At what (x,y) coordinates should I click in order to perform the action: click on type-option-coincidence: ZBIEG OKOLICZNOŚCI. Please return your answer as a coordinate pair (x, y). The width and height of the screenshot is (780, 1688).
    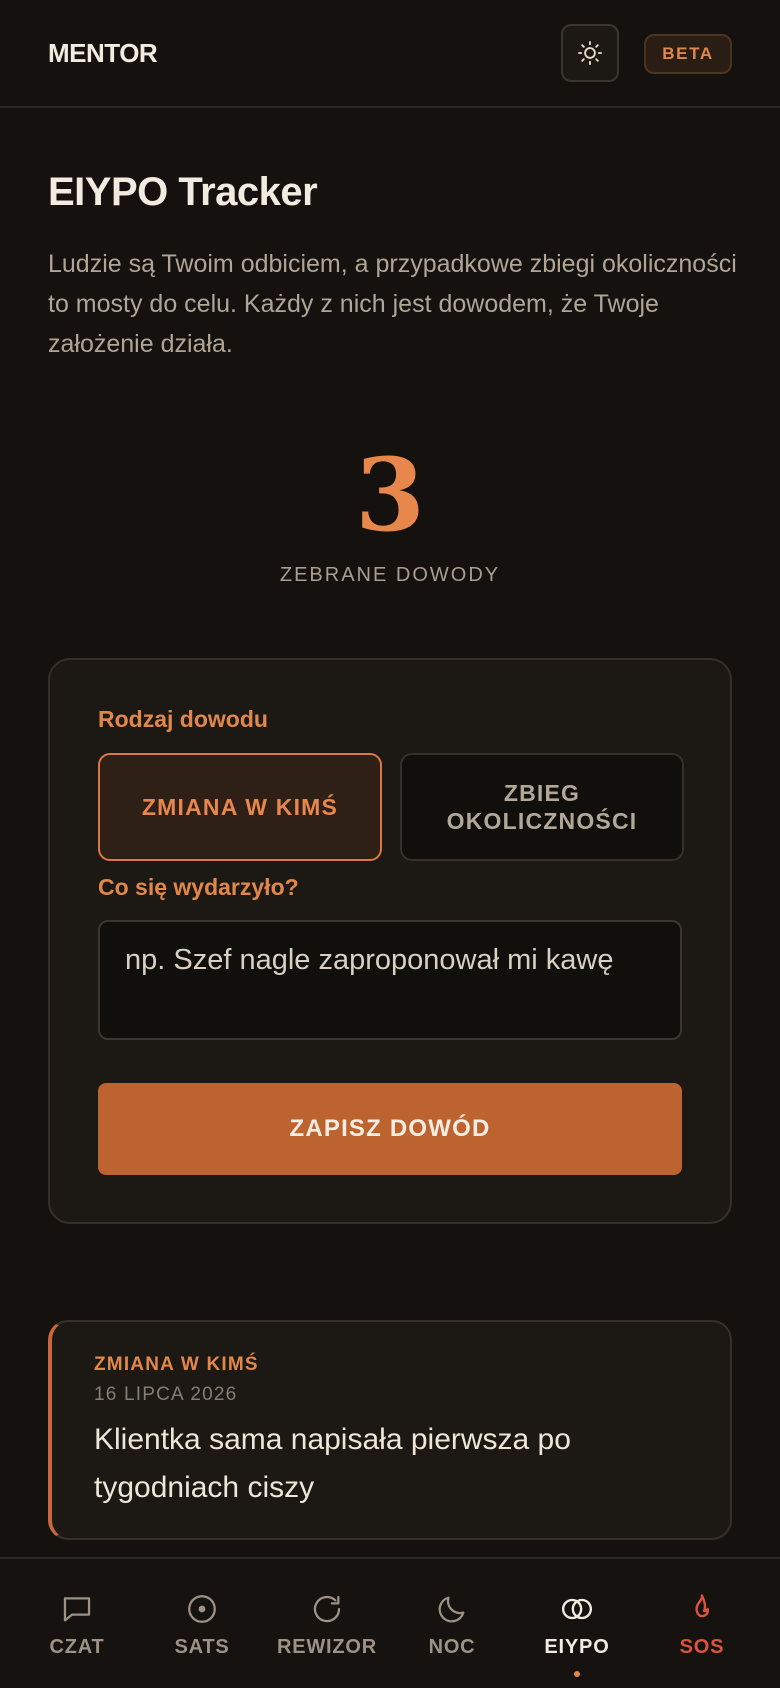
    Looking at the image, I should click on (542, 807).